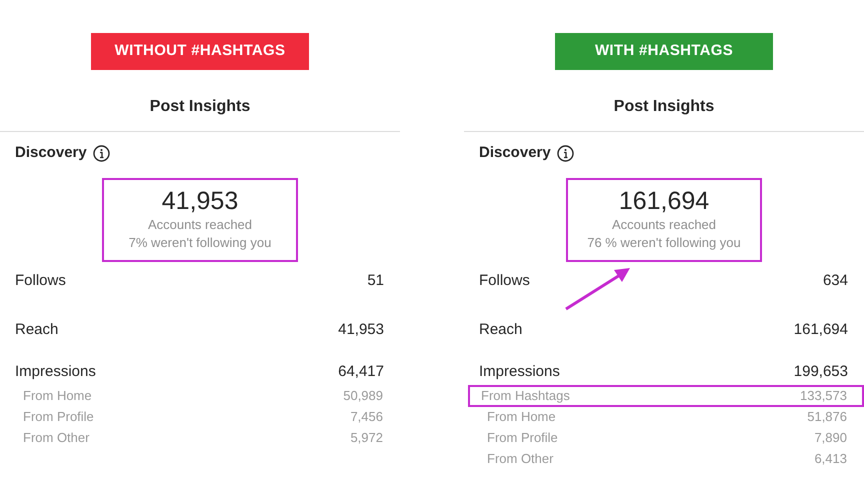  What do you see at coordinates (830, 438) in the screenshot?
I see `source-value: 7,890` at bounding box center [830, 438].